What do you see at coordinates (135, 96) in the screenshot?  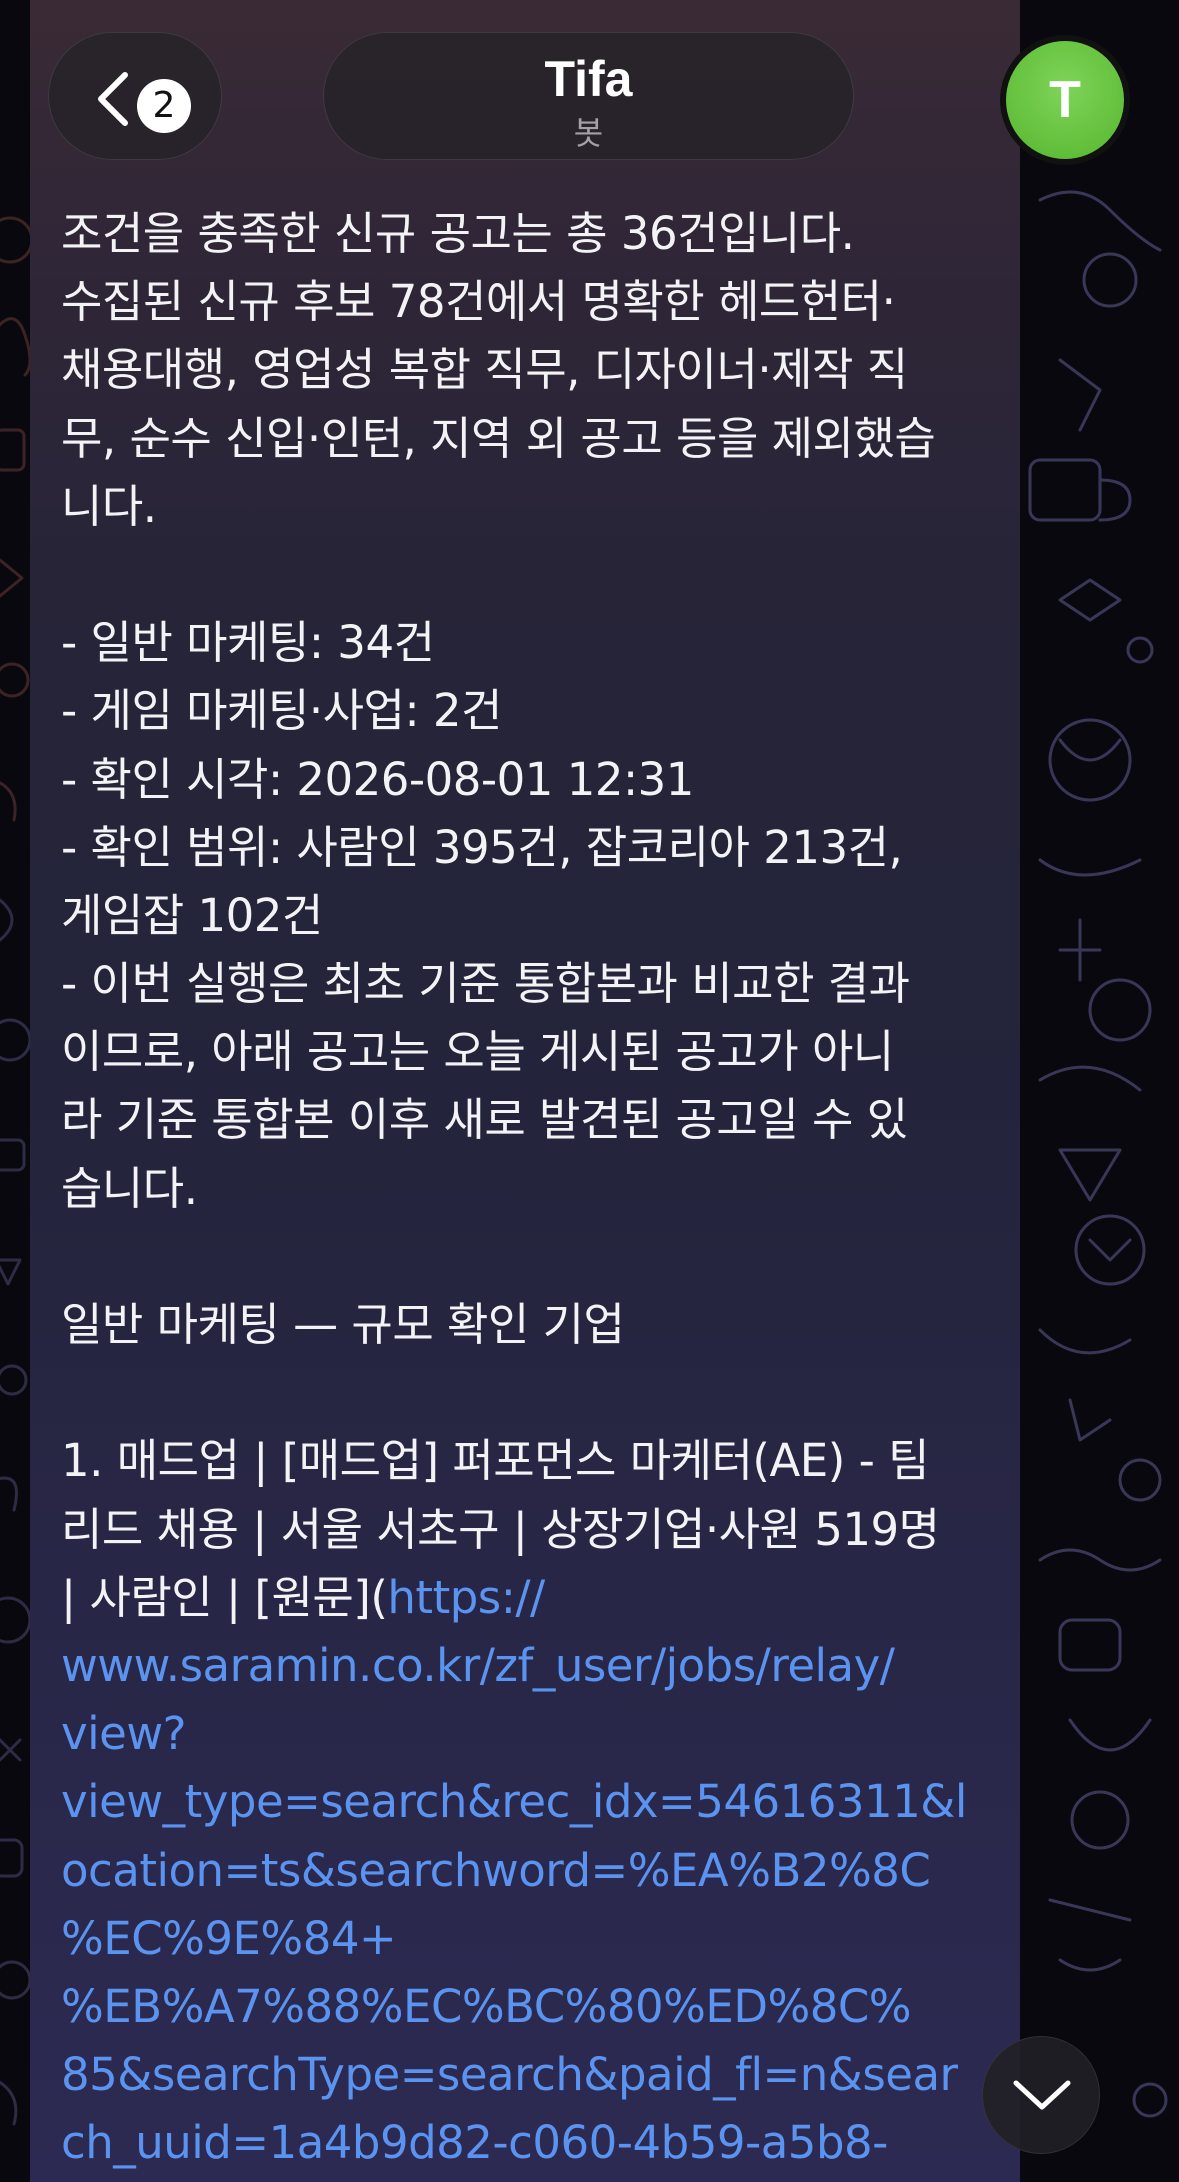 I see `back-button: 2` at bounding box center [135, 96].